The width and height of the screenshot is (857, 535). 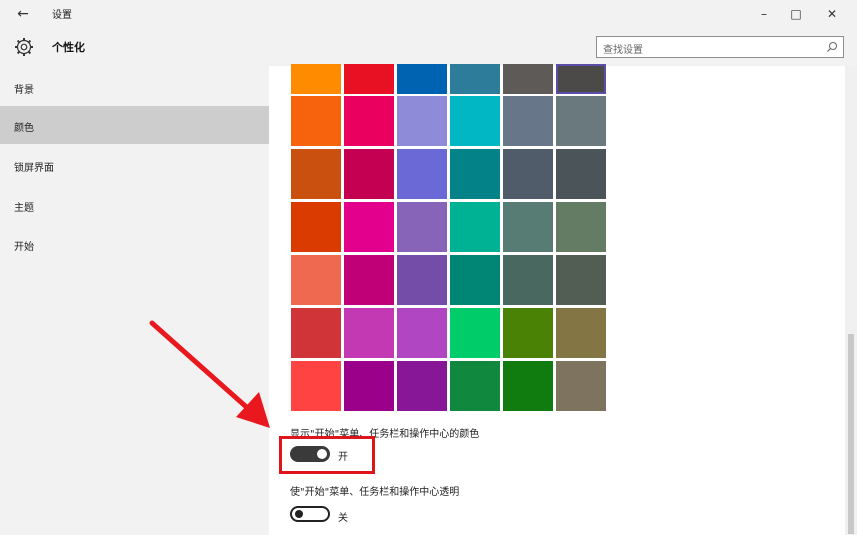 What do you see at coordinates (764, 14) in the screenshot?
I see `minimize-button: –` at bounding box center [764, 14].